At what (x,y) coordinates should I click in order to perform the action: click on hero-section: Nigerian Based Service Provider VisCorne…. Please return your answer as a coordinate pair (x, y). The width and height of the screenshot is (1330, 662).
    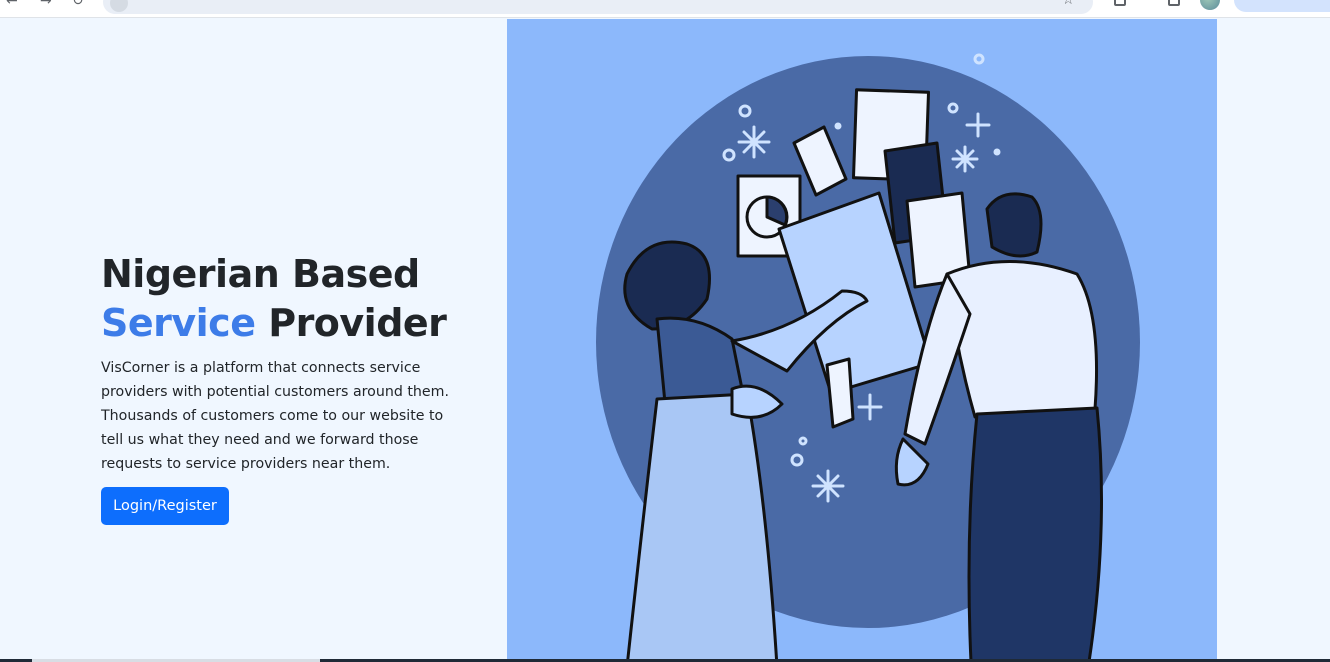
    Looking at the image, I should click on (291, 363).